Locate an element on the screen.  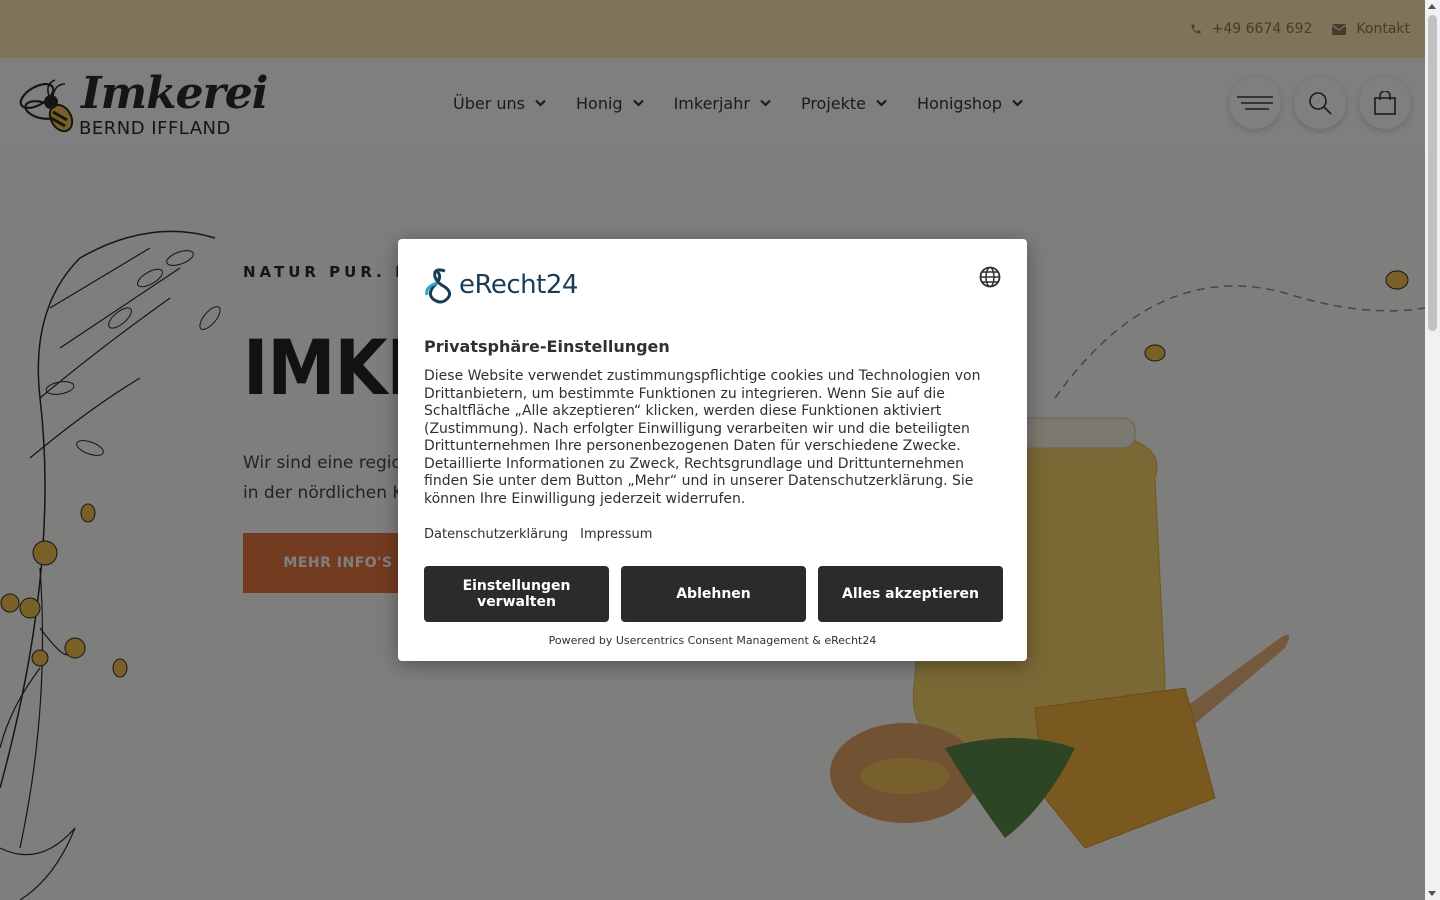
language-globe-icon is located at coordinates (990, 277).